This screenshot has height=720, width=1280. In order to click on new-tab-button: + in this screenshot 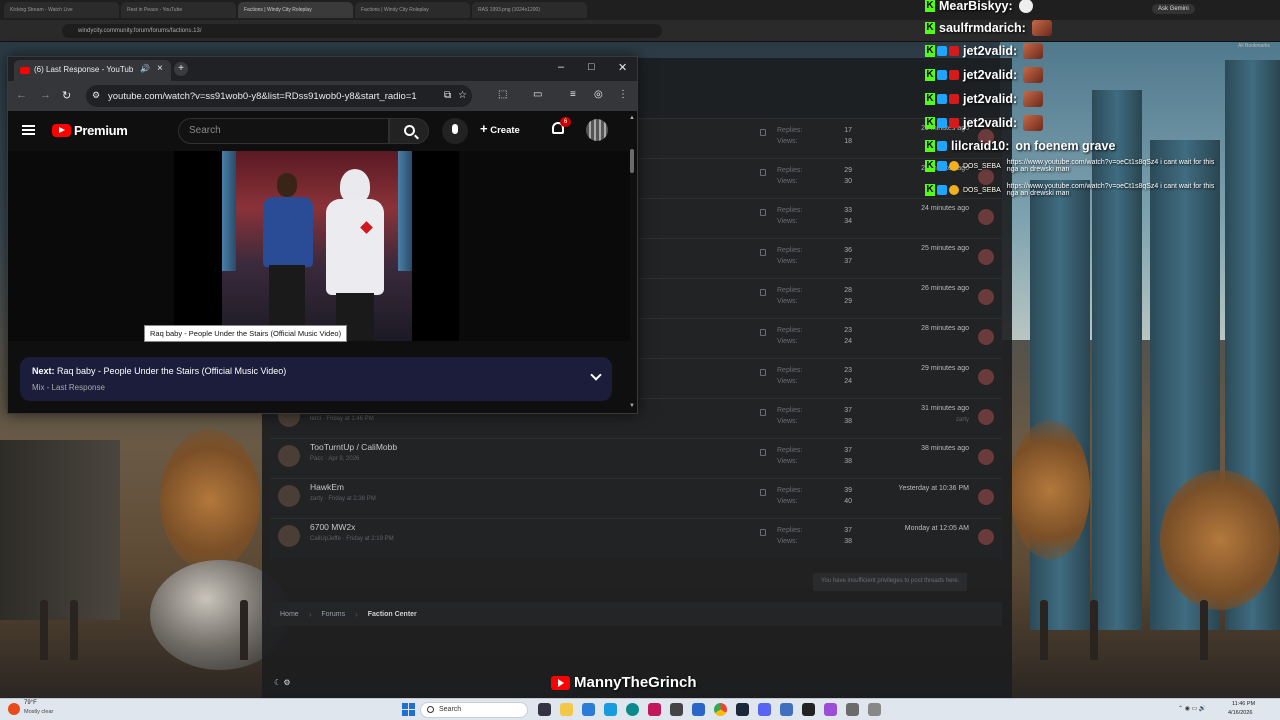, I will do `click(181, 69)`.